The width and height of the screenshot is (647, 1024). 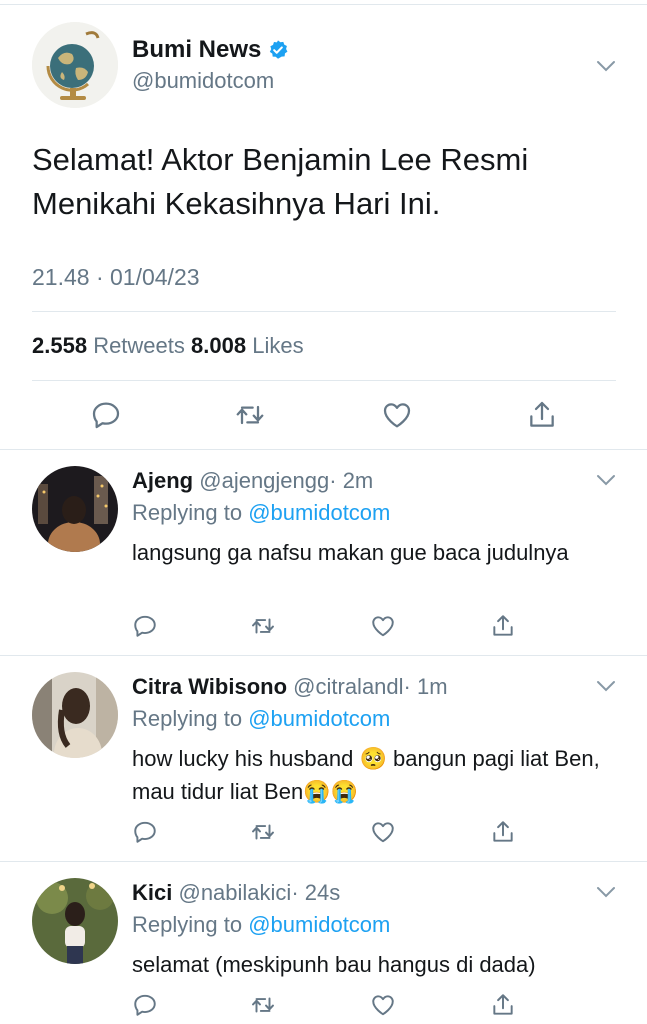 I want to click on author-name: Bumi News, so click(x=196, y=50).